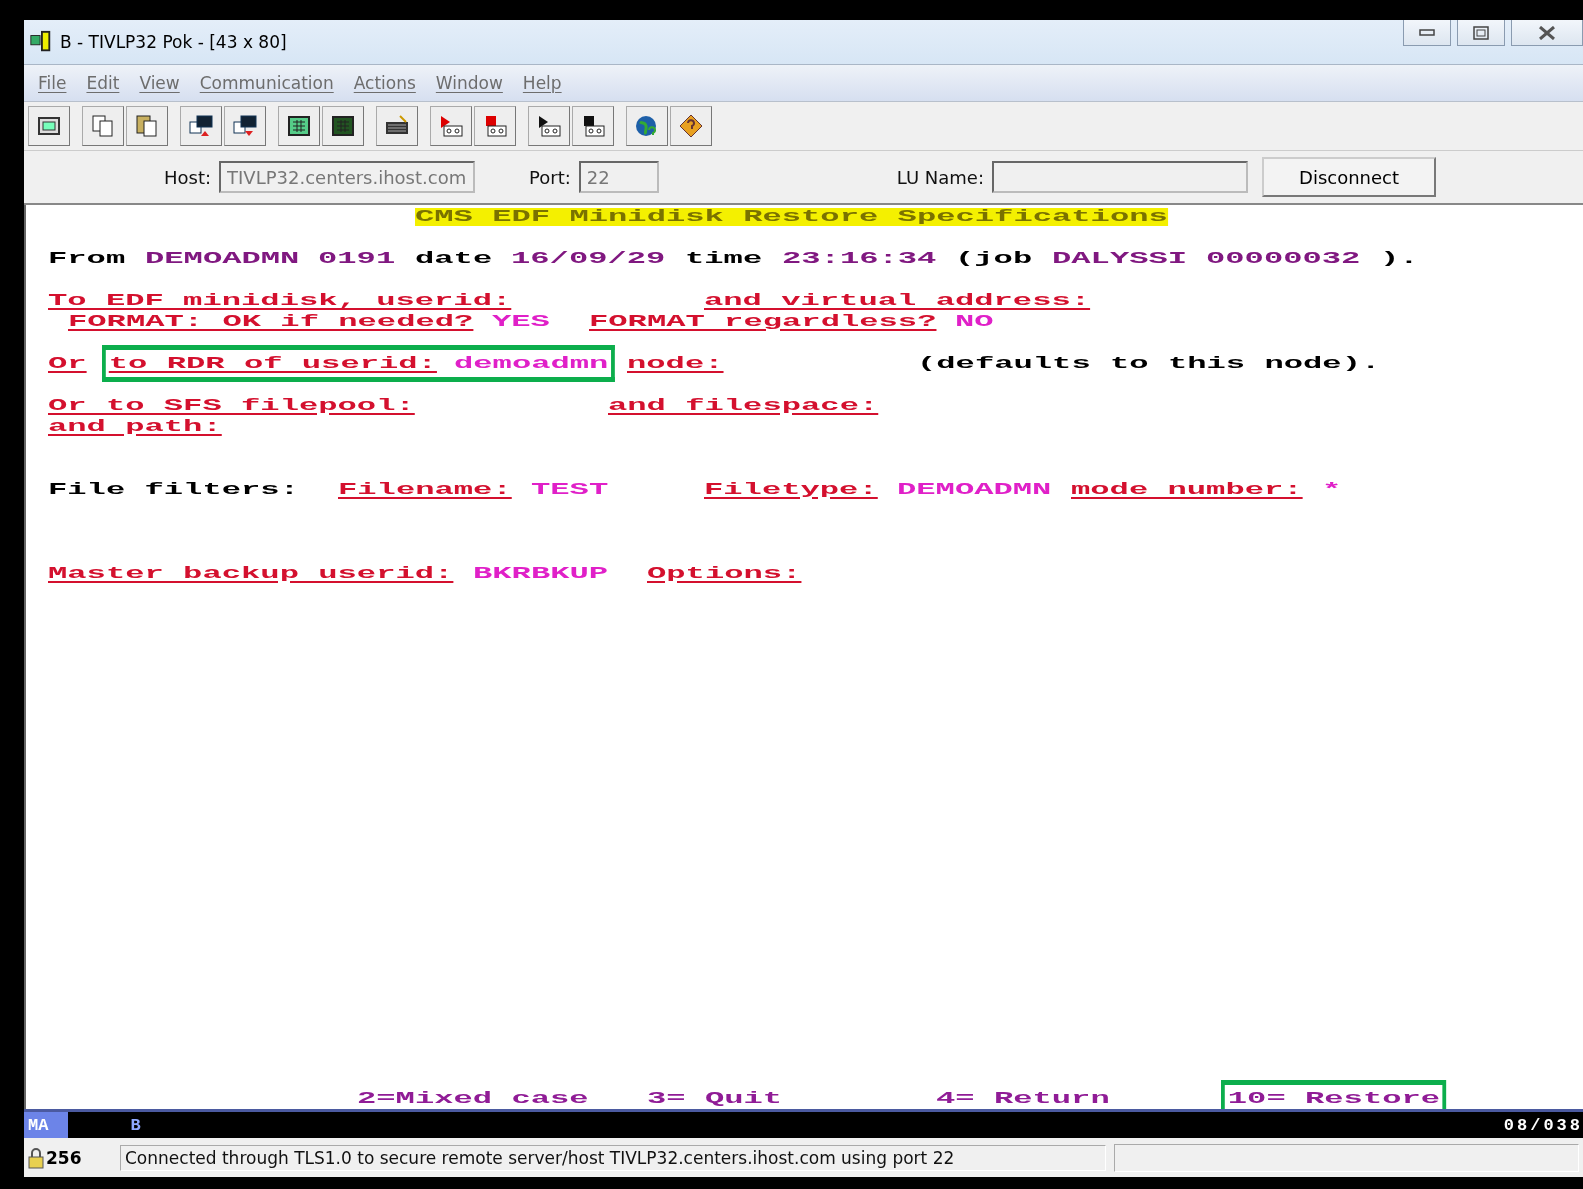 The image size is (1583, 1189). I want to click on function-key: 4= Return, so click(1022, 1098).